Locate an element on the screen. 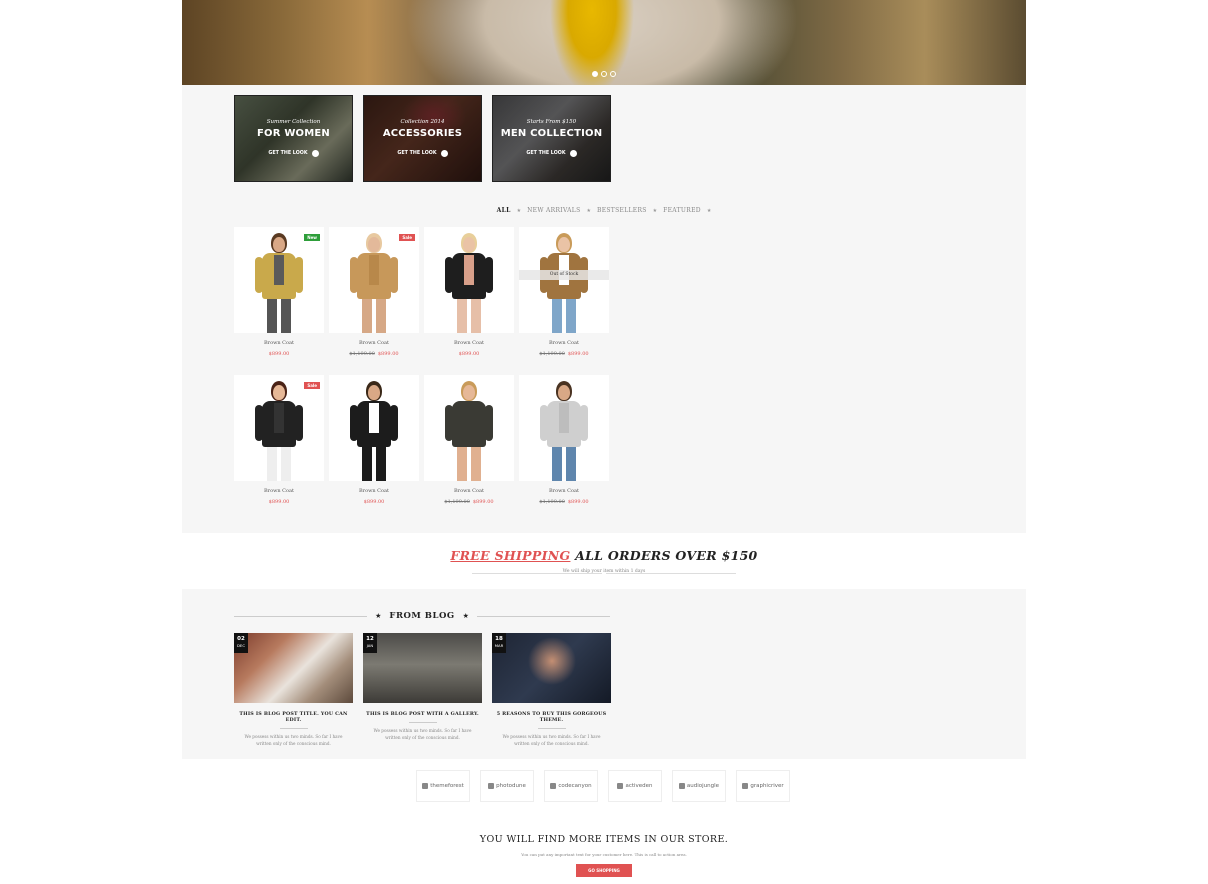 Image resolution: width=1208 pixels, height=884 pixels. hero-slider is located at coordinates (604, 42).